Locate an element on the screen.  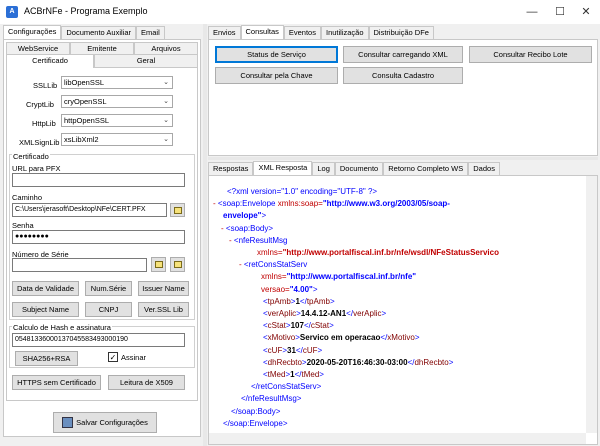
tab-retorno-completo-ws: Retorno Completo WS is located at coordinates (426, 168).